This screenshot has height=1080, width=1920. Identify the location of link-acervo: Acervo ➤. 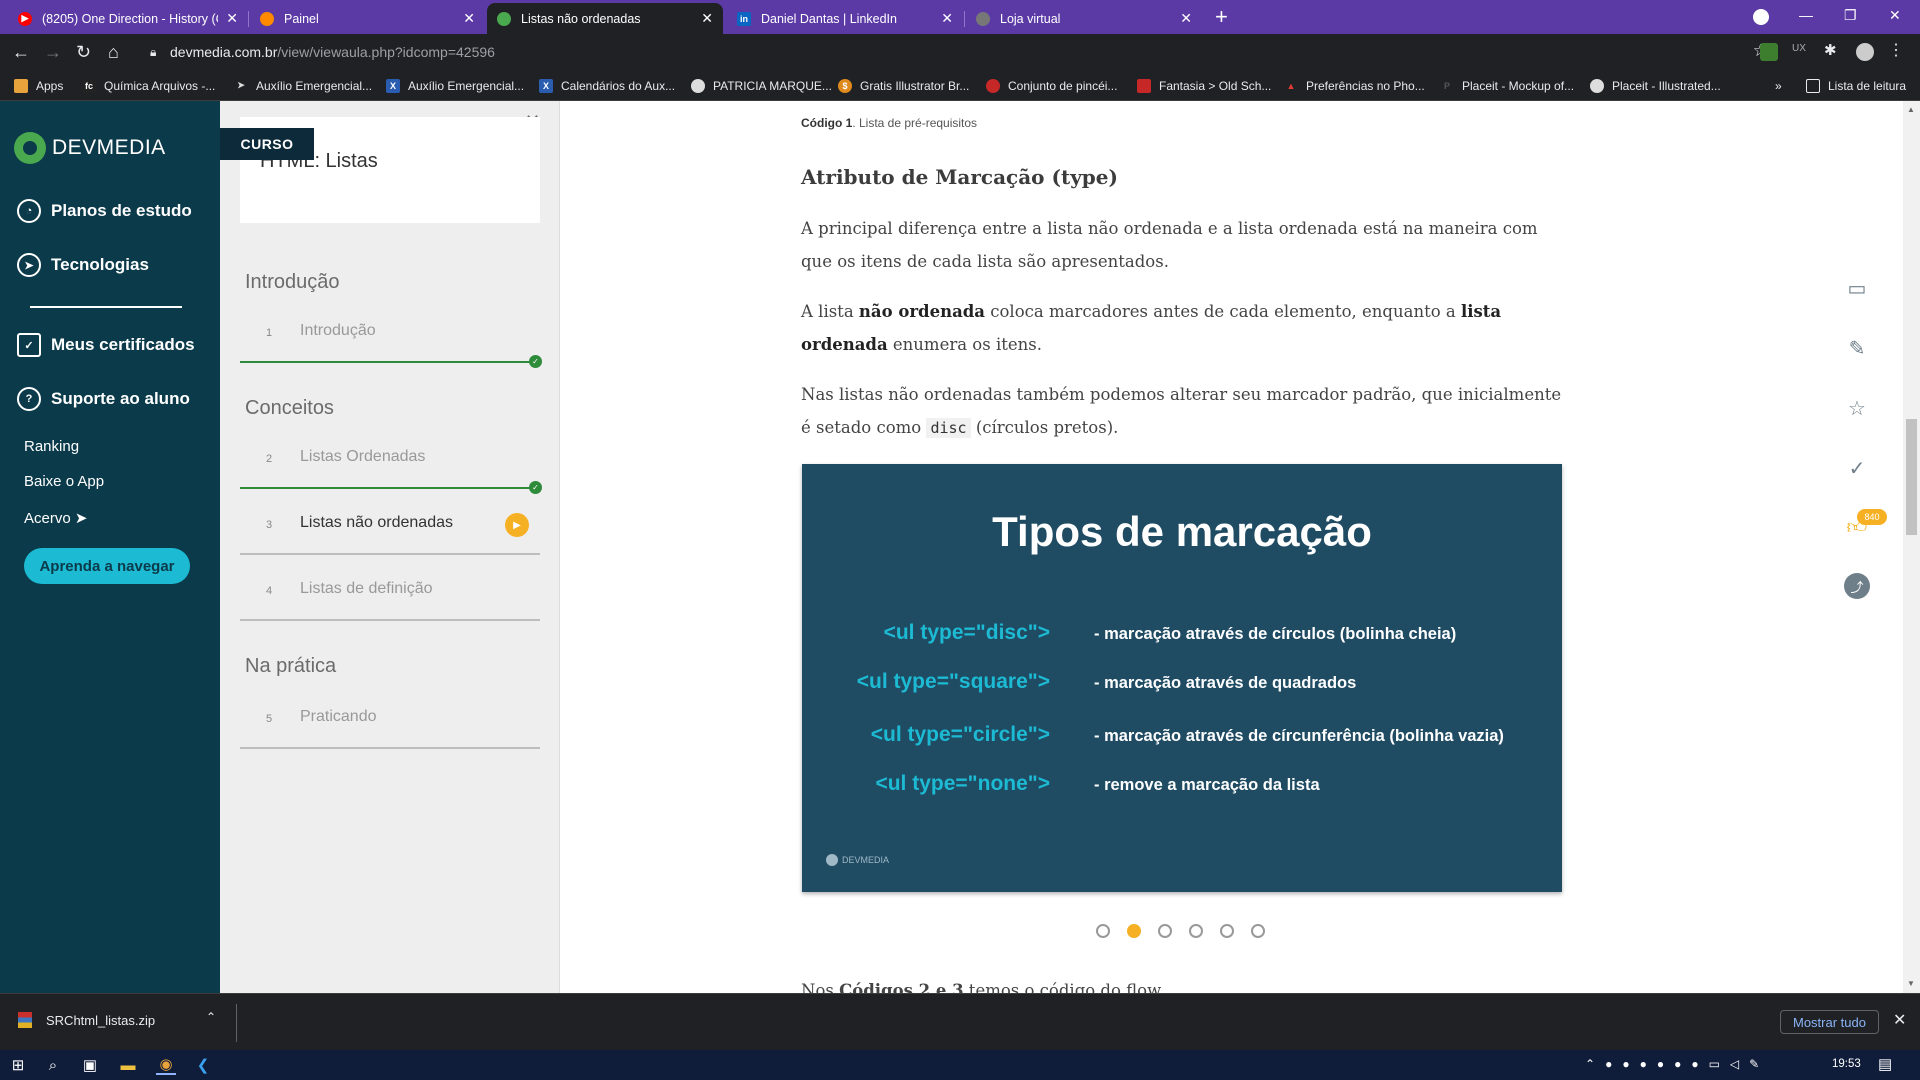
(55, 518).